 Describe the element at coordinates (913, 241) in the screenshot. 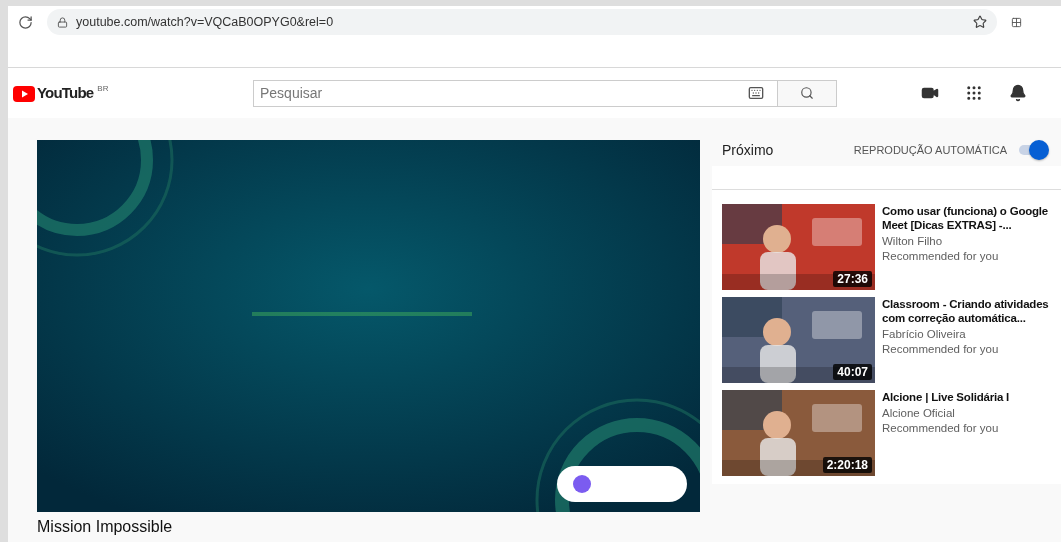

I see `channel-name: Wilton Filho` at that location.